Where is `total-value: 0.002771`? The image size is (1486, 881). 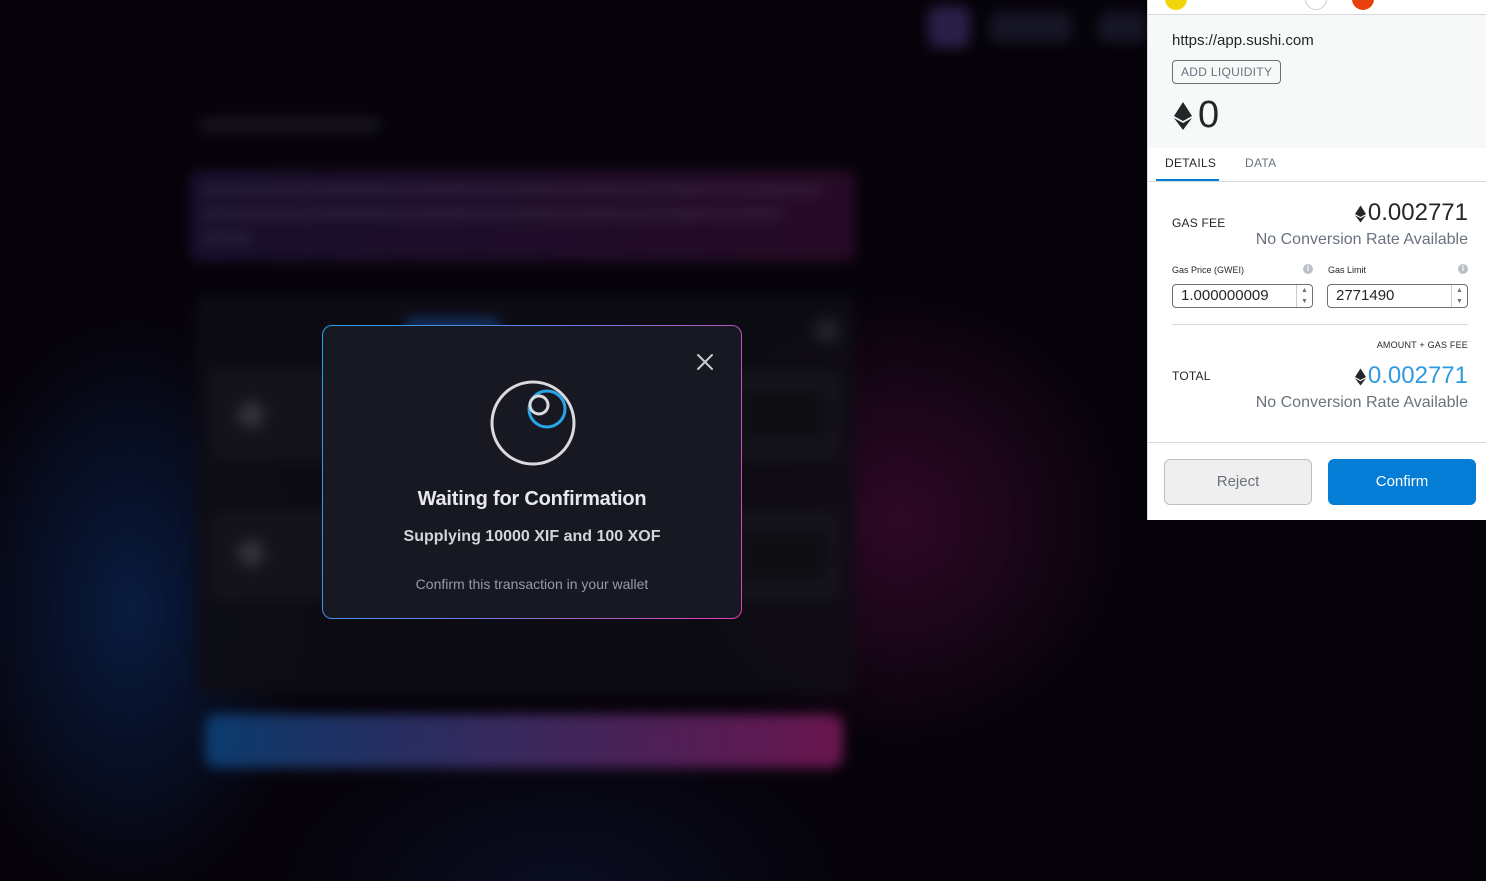 total-value: 0.002771 is located at coordinates (1411, 376).